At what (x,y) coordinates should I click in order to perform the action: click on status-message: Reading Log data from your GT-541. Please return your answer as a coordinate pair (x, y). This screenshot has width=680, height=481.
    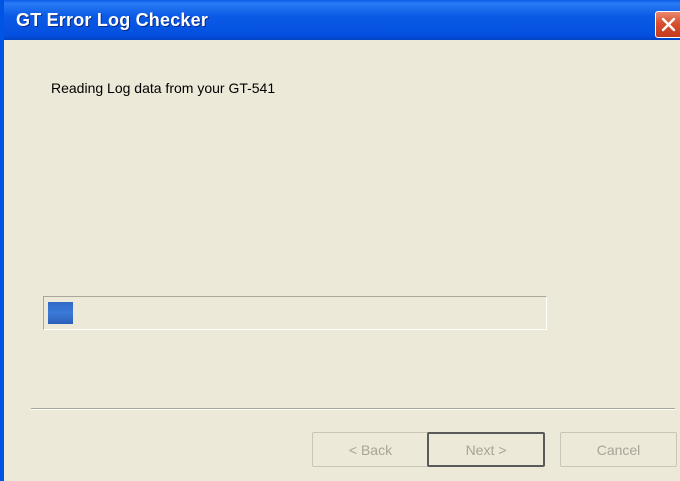
    Looking at the image, I should click on (163, 88).